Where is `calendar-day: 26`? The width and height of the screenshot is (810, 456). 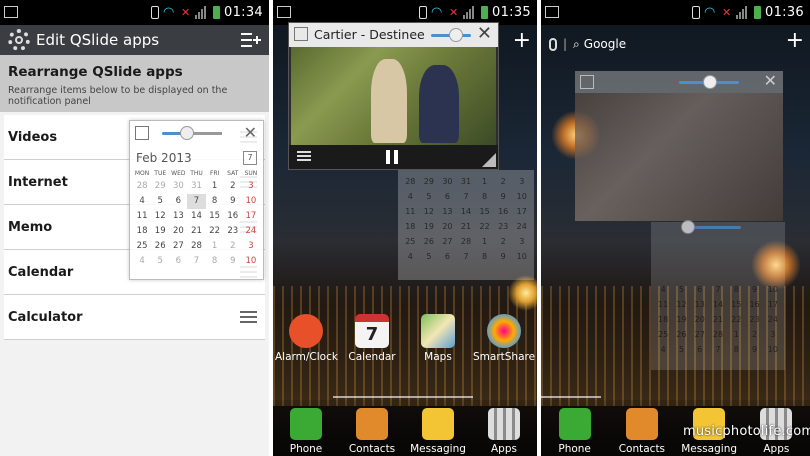 calendar-day: 26 is located at coordinates (160, 246).